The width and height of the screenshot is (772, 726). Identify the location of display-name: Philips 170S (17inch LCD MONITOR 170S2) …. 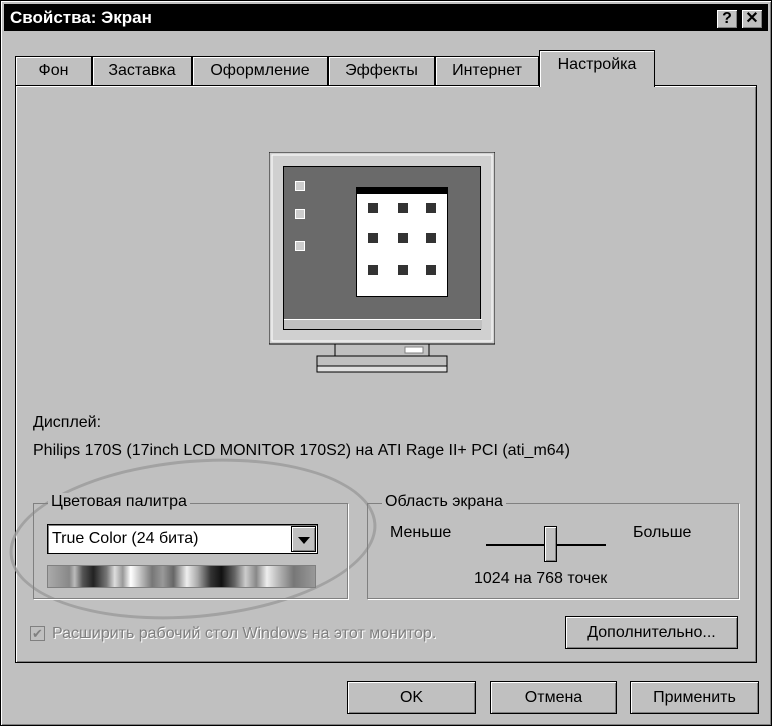
(301, 450).